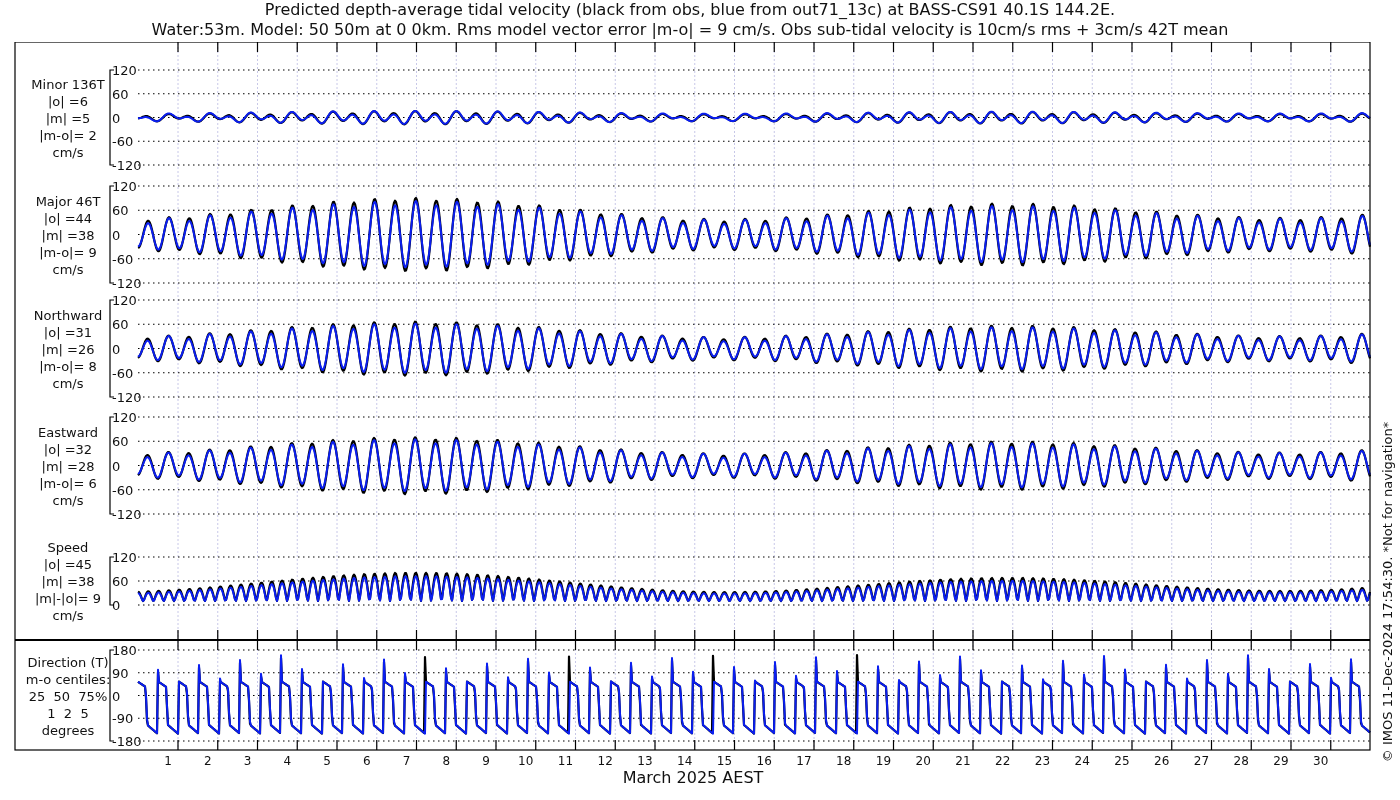  I want to click on axis-tick-label: 20, so click(923, 761).